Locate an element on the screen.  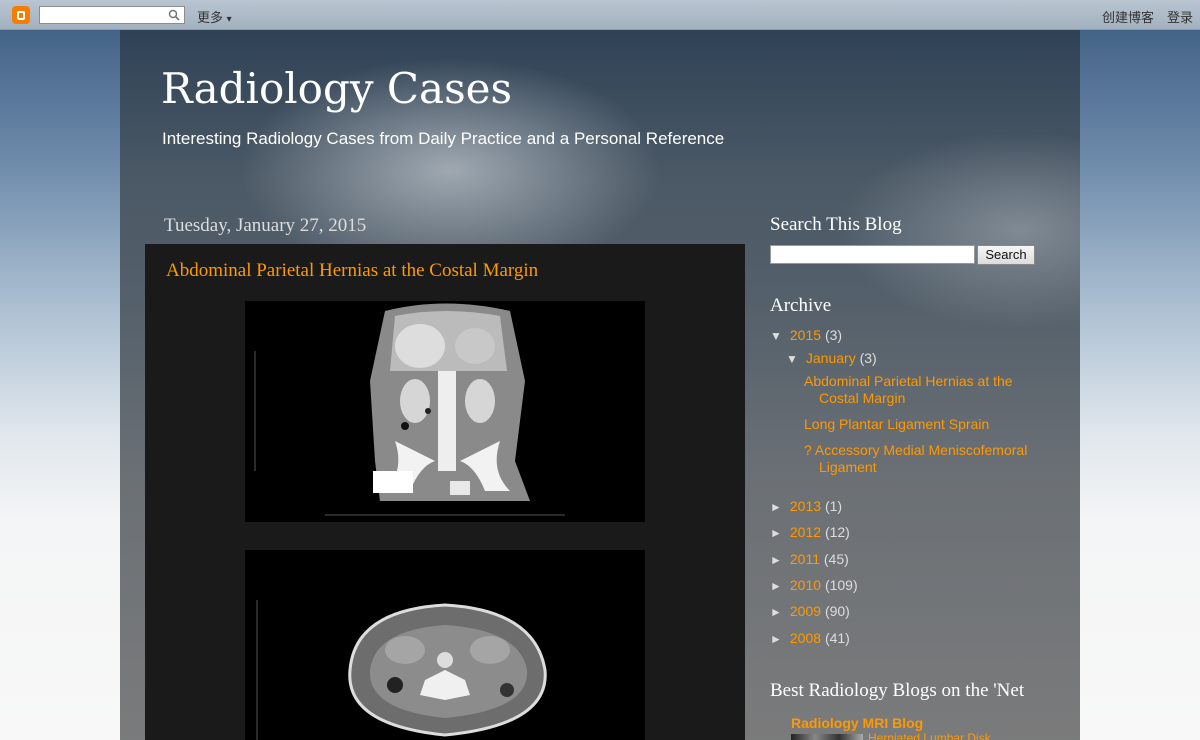
archive-count: (109) is located at coordinates (841, 585).